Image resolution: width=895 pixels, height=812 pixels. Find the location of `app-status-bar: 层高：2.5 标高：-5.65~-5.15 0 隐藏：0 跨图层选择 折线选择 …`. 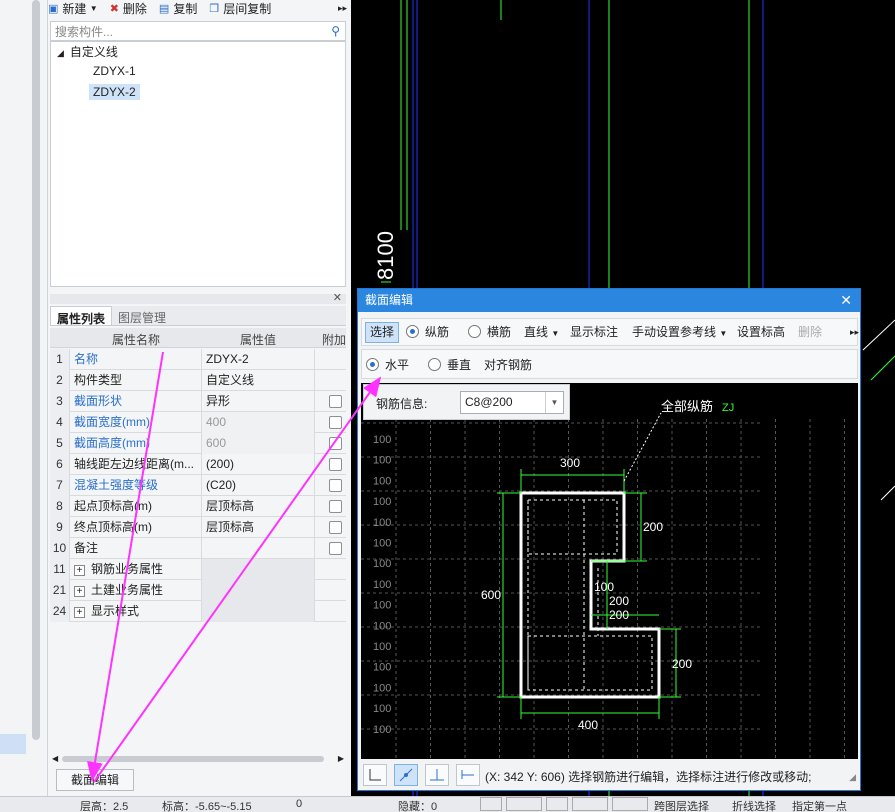

app-status-bar: 层高：2.5 标高：-5.65~-5.15 0 隐藏：0 跨图层选择 折线选择 … is located at coordinates (447, 804).